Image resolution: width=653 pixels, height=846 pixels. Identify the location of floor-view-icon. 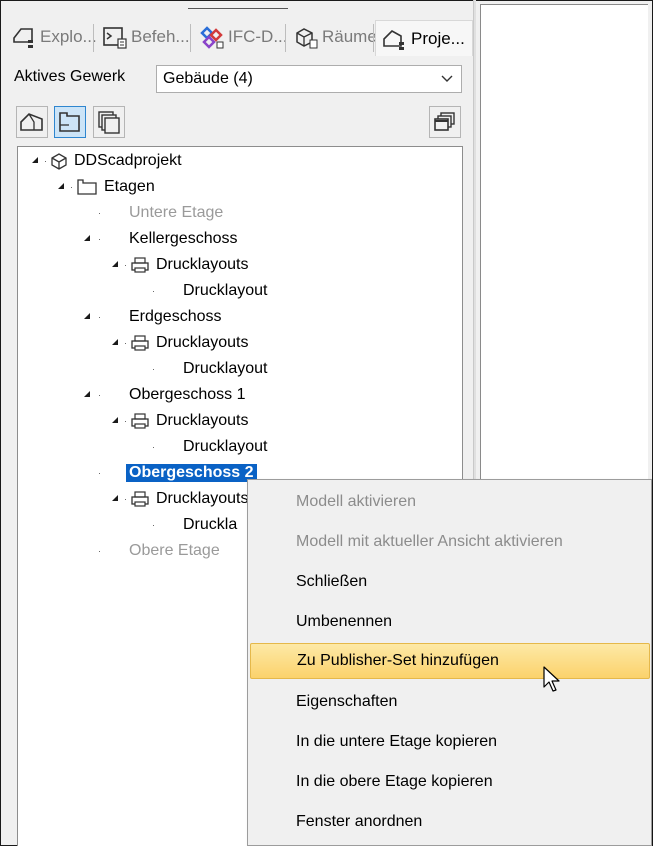
(69, 122).